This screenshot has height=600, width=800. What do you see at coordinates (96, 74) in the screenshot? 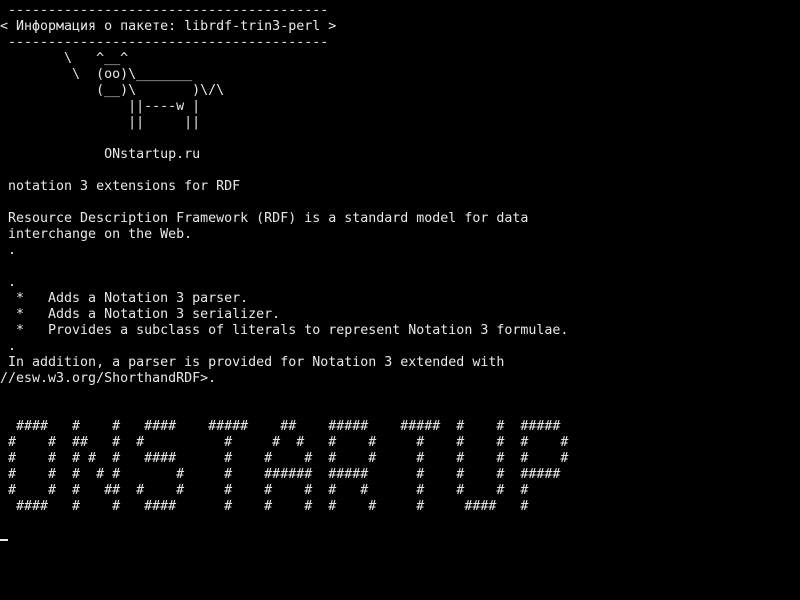
I see `terminal-line: \ (oo)\_______` at bounding box center [96, 74].